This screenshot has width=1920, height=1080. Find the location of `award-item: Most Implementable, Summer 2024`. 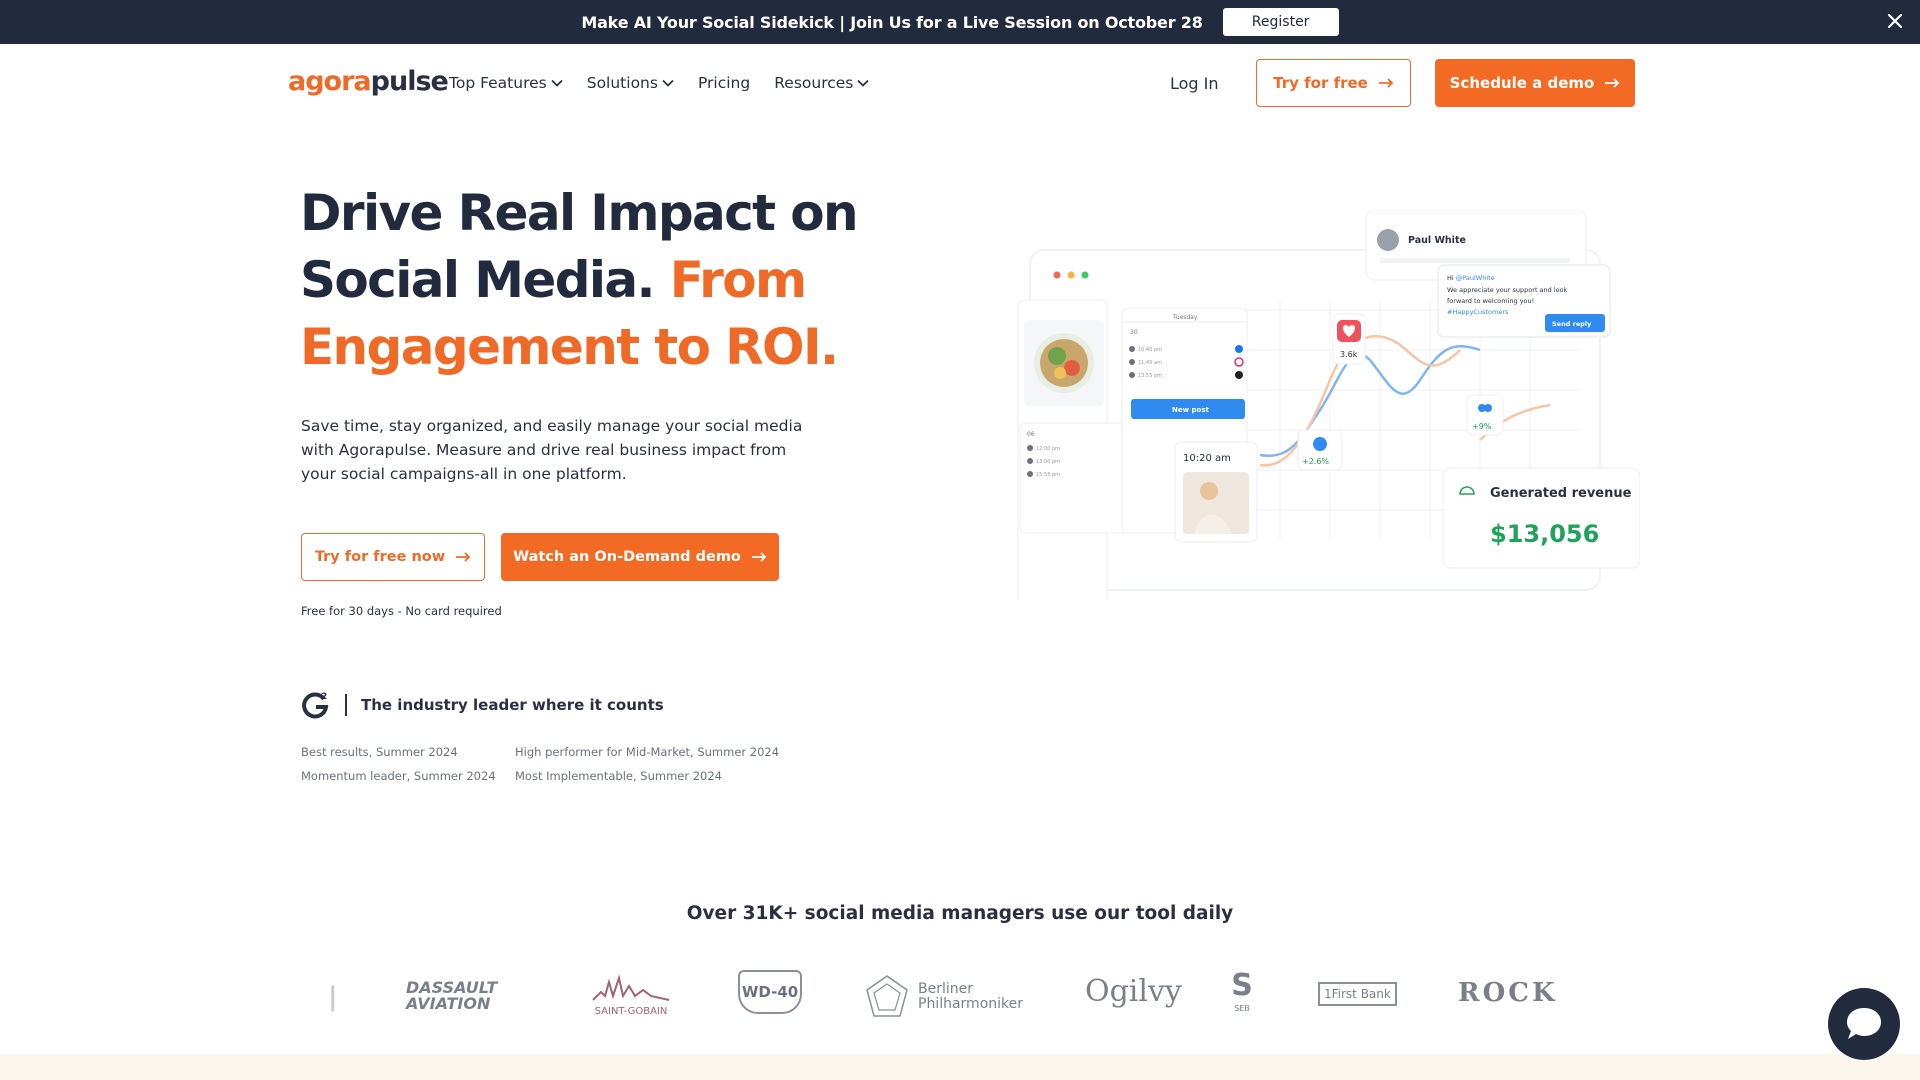

award-item: Most Implementable, Summer 2024 is located at coordinates (618, 776).